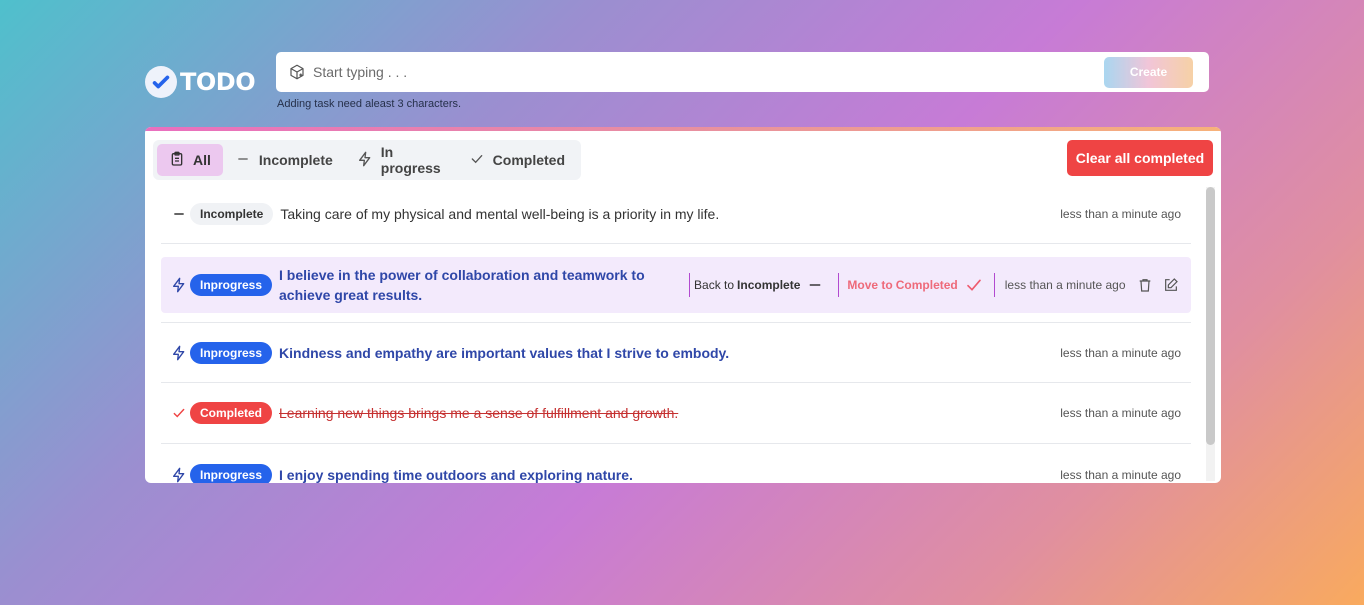  Describe the element at coordinates (218, 82) in the screenshot. I see `app-title: TODO` at that location.